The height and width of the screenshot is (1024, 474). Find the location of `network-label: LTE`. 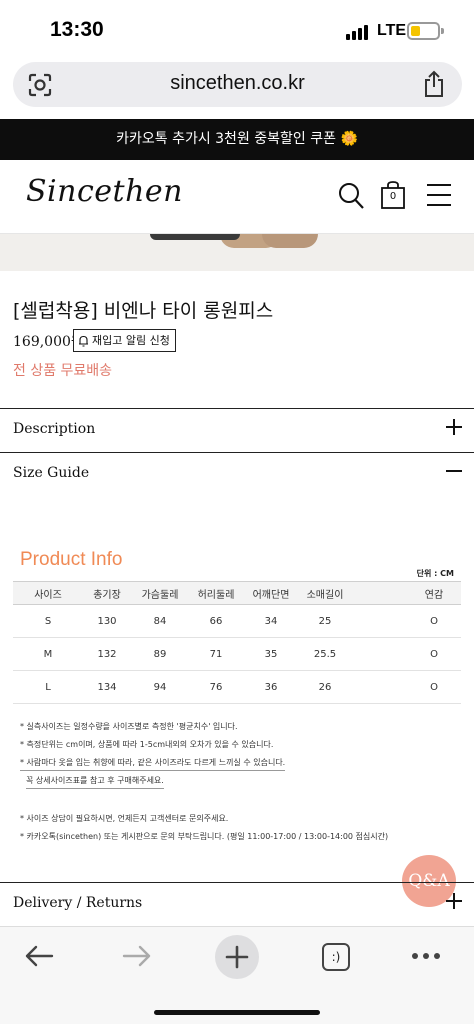

network-label: LTE is located at coordinates (392, 30).